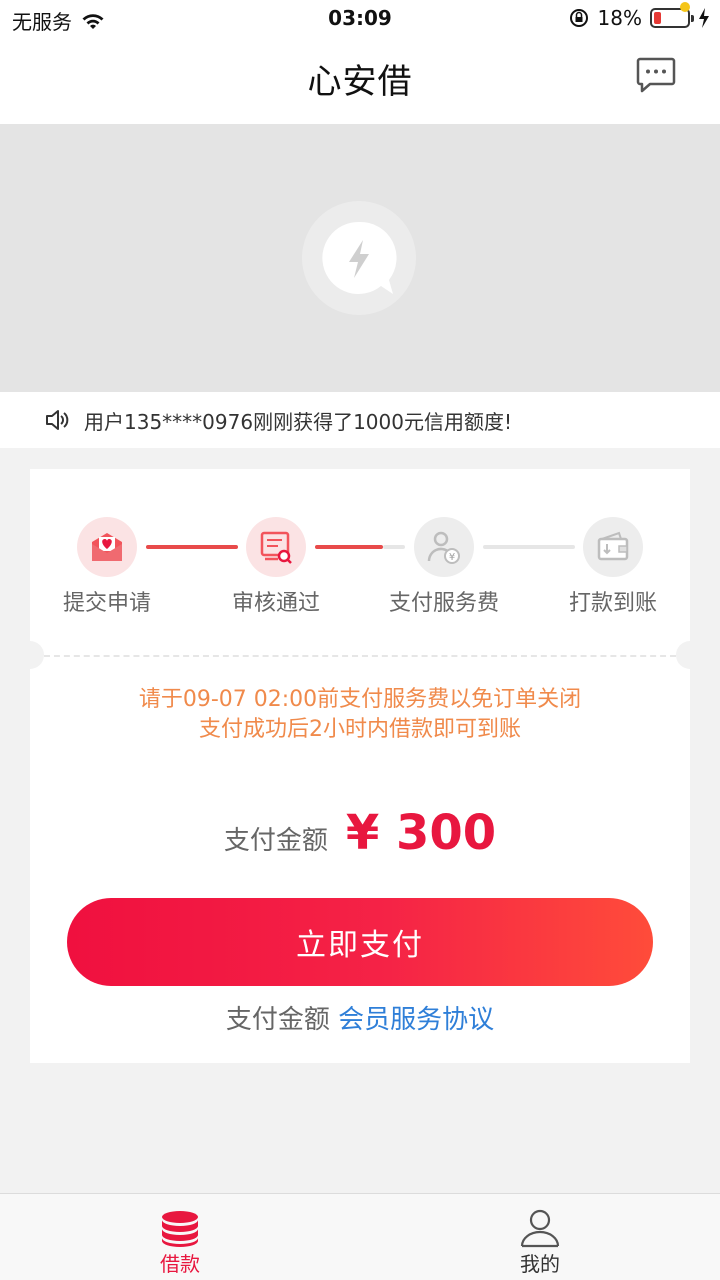 The image size is (720, 1280). What do you see at coordinates (180, 1264) in the screenshot?
I see `tab-loan-label: 借款` at bounding box center [180, 1264].